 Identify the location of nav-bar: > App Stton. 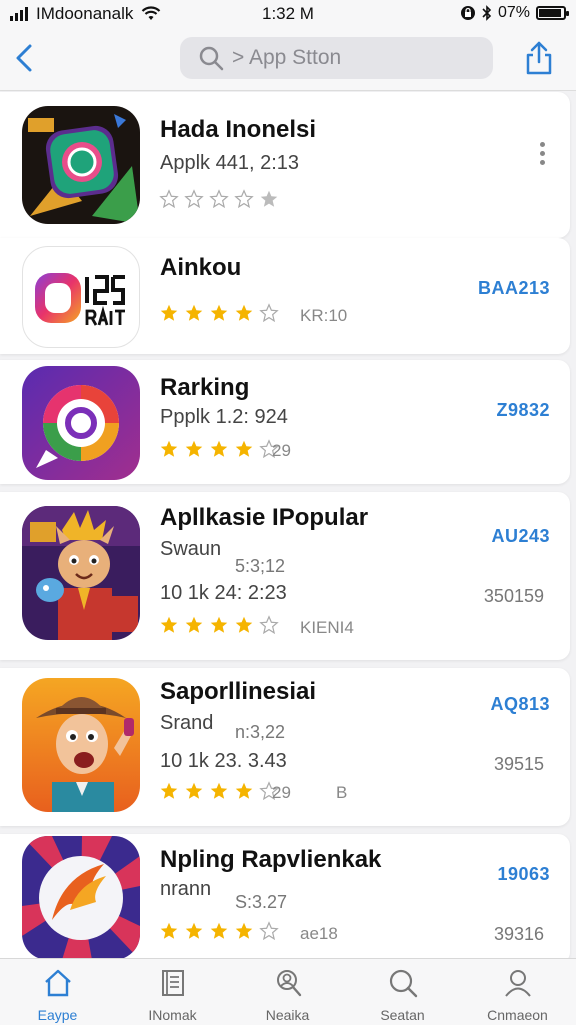
(288, 60).